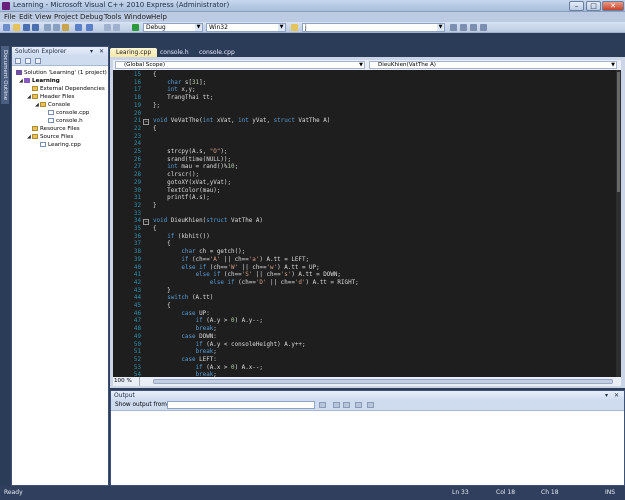  Describe the element at coordinates (10, 17) in the screenshot. I see `menu-file: File` at that location.